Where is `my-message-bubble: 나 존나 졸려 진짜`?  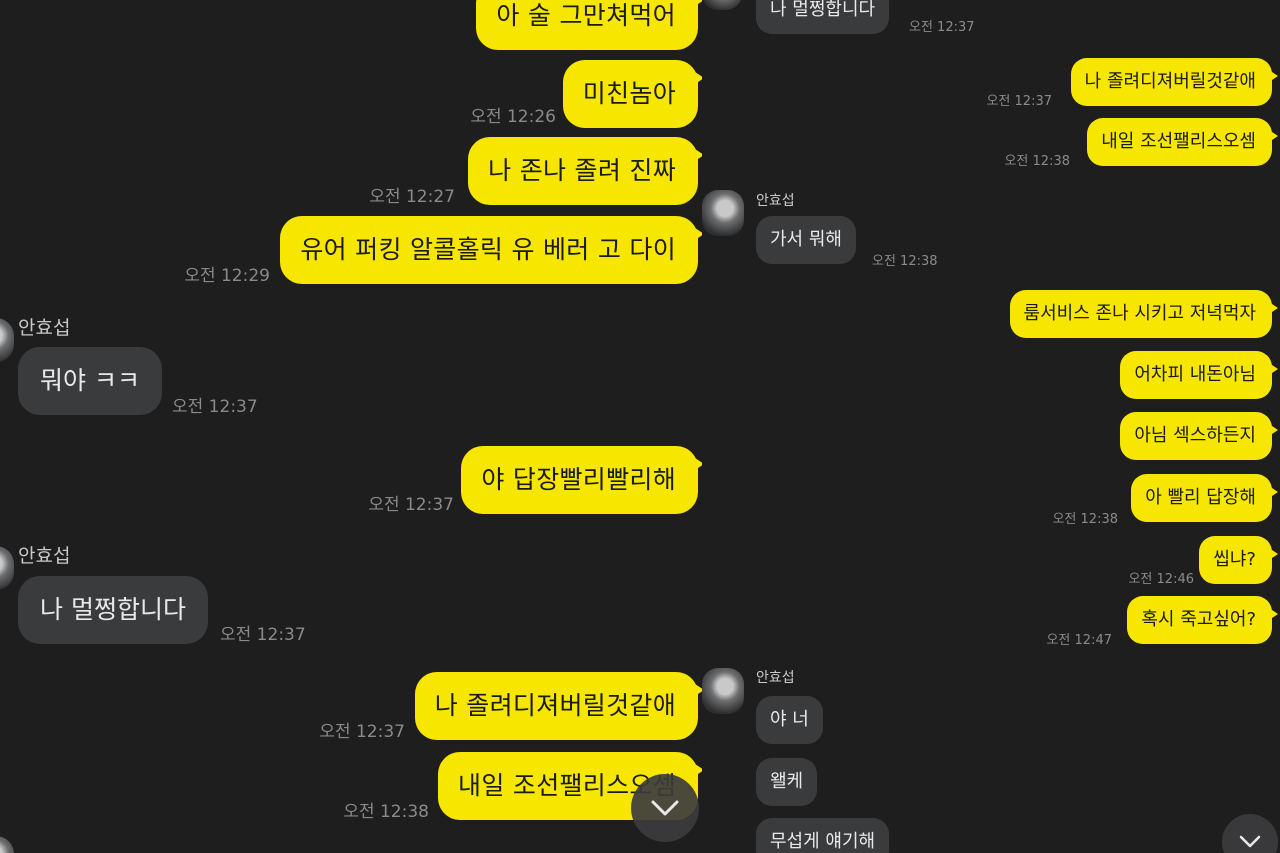
my-message-bubble: 나 존나 졸려 진짜 is located at coordinates (585, 171).